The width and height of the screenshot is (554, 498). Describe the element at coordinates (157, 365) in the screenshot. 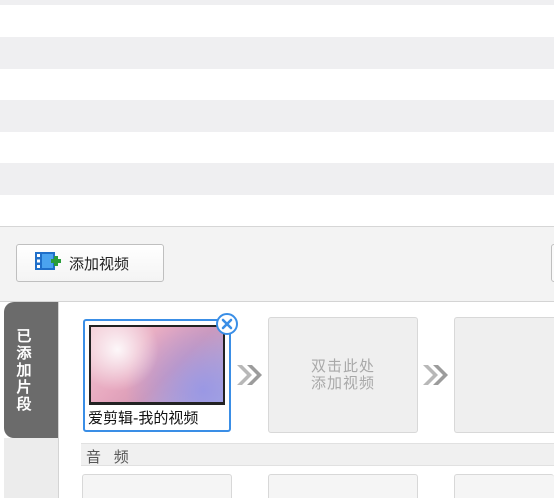

I see `clip-thumbnail` at that location.